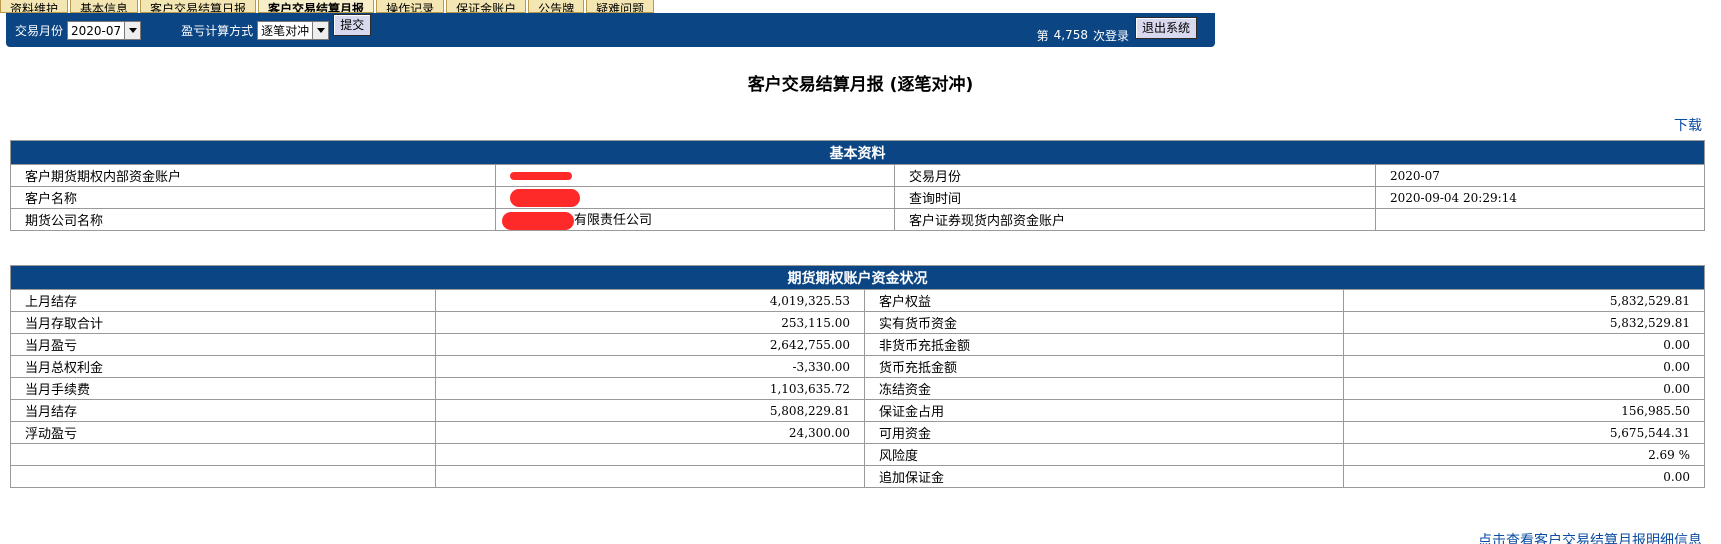 The height and width of the screenshot is (544, 1721). What do you see at coordinates (556, 6) in the screenshot?
I see `tab-bulletin: 公告牌` at bounding box center [556, 6].